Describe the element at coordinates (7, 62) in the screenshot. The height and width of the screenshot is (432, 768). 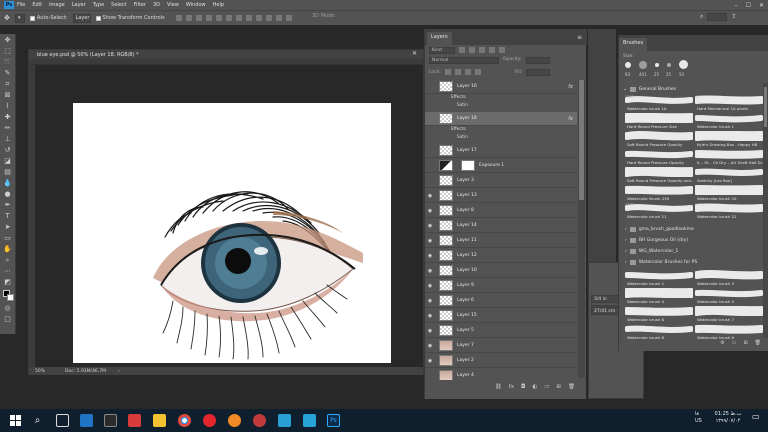
I see `lasso-tool-icon: ➰` at that location.